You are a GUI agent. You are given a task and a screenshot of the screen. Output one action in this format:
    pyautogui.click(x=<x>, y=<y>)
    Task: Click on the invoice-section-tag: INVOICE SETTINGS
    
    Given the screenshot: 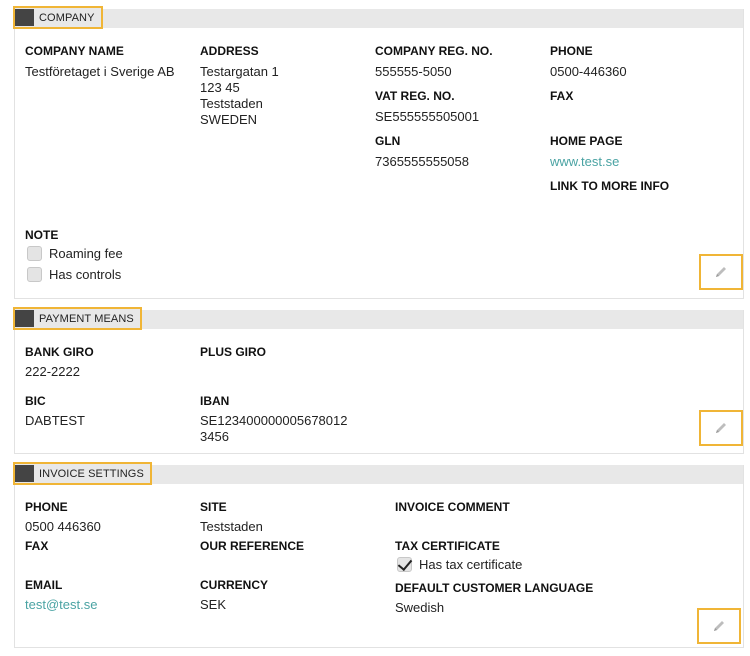 What is the action you would take?
    pyautogui.click(x=82, y=473)
    